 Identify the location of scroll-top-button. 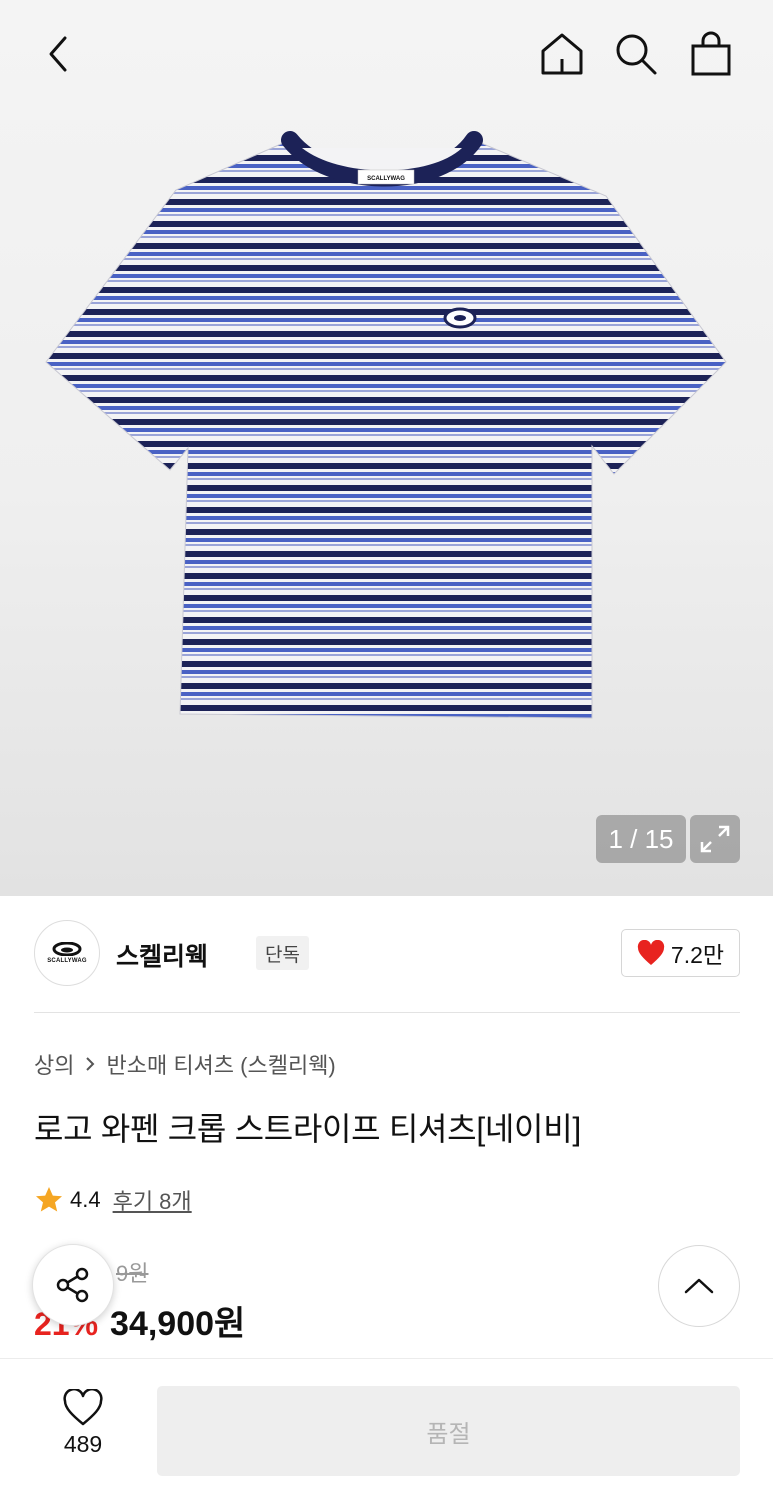
(699, 1286).